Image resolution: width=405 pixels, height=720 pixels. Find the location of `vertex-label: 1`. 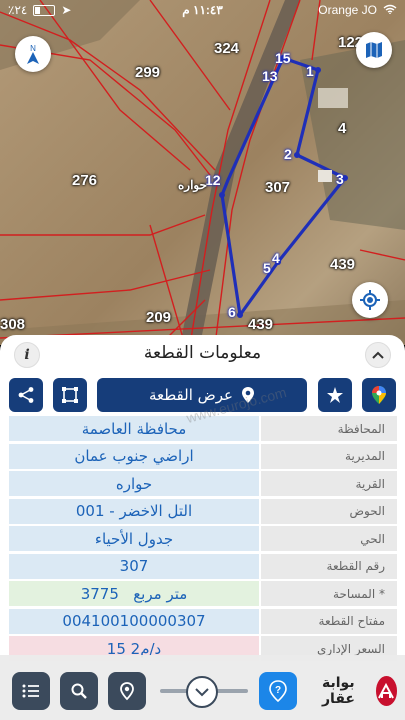

vertex-label: 1 is located at coordinates (310, 71).